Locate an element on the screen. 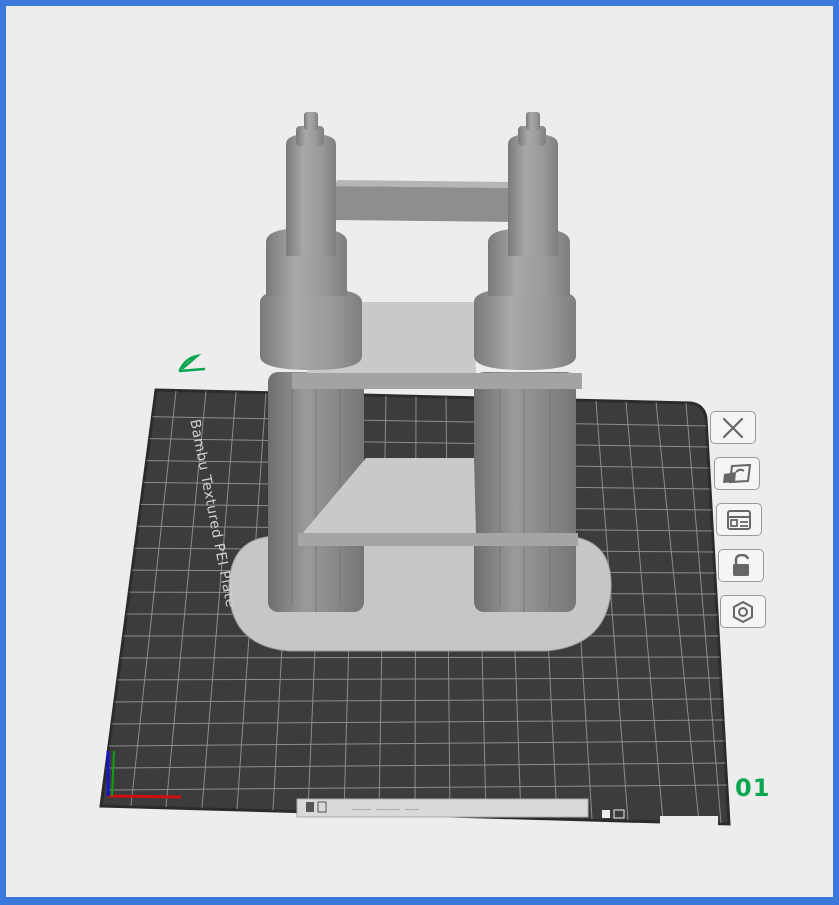 This screenshot has width=839, height=905. plate-bottom-label: ~~~~ ~~~~~ ~~~ is located at coordinates (386, 809).